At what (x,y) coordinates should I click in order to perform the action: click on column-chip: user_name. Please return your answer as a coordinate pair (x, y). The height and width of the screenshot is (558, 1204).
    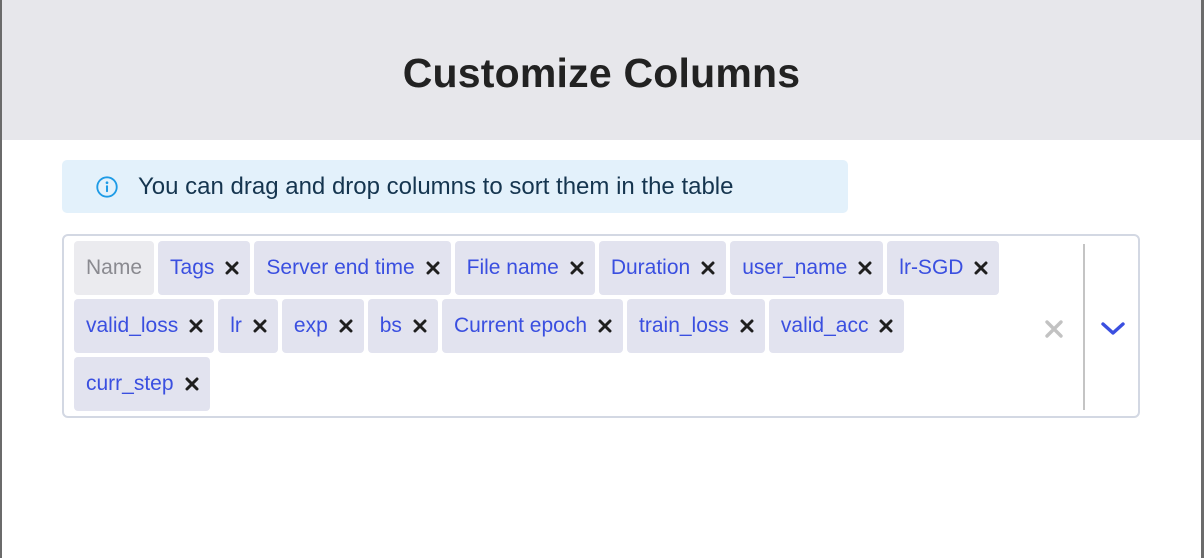
    Looking at the image, I should click on (807, 268).